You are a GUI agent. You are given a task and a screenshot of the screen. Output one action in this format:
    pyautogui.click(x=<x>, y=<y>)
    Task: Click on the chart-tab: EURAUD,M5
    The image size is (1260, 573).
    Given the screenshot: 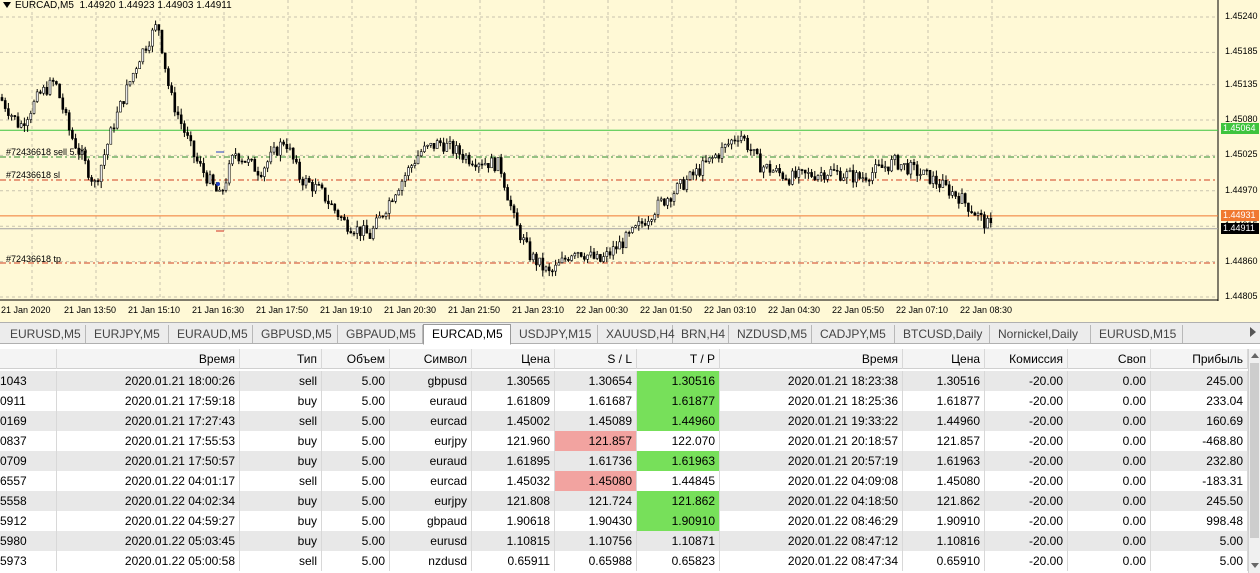 What is the action you would take?
    pyautogui.click(x=211, y=334)
    